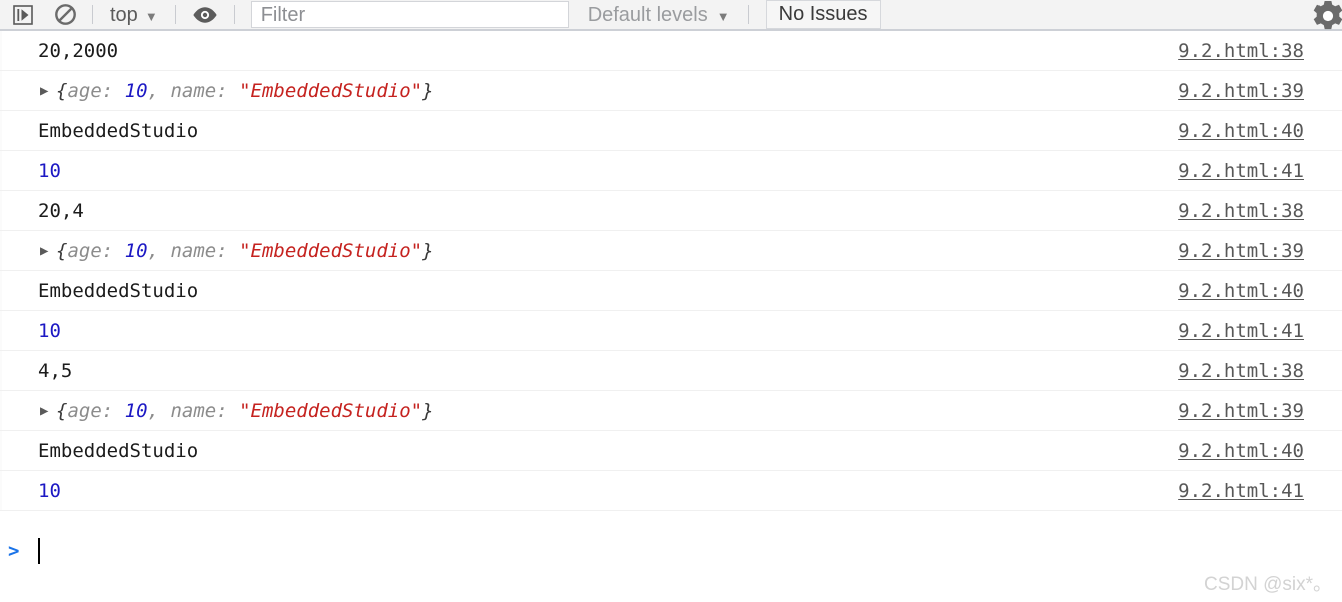  I want to click on console-message-row: 20,4 9.2.html:38, so click(671, 211).